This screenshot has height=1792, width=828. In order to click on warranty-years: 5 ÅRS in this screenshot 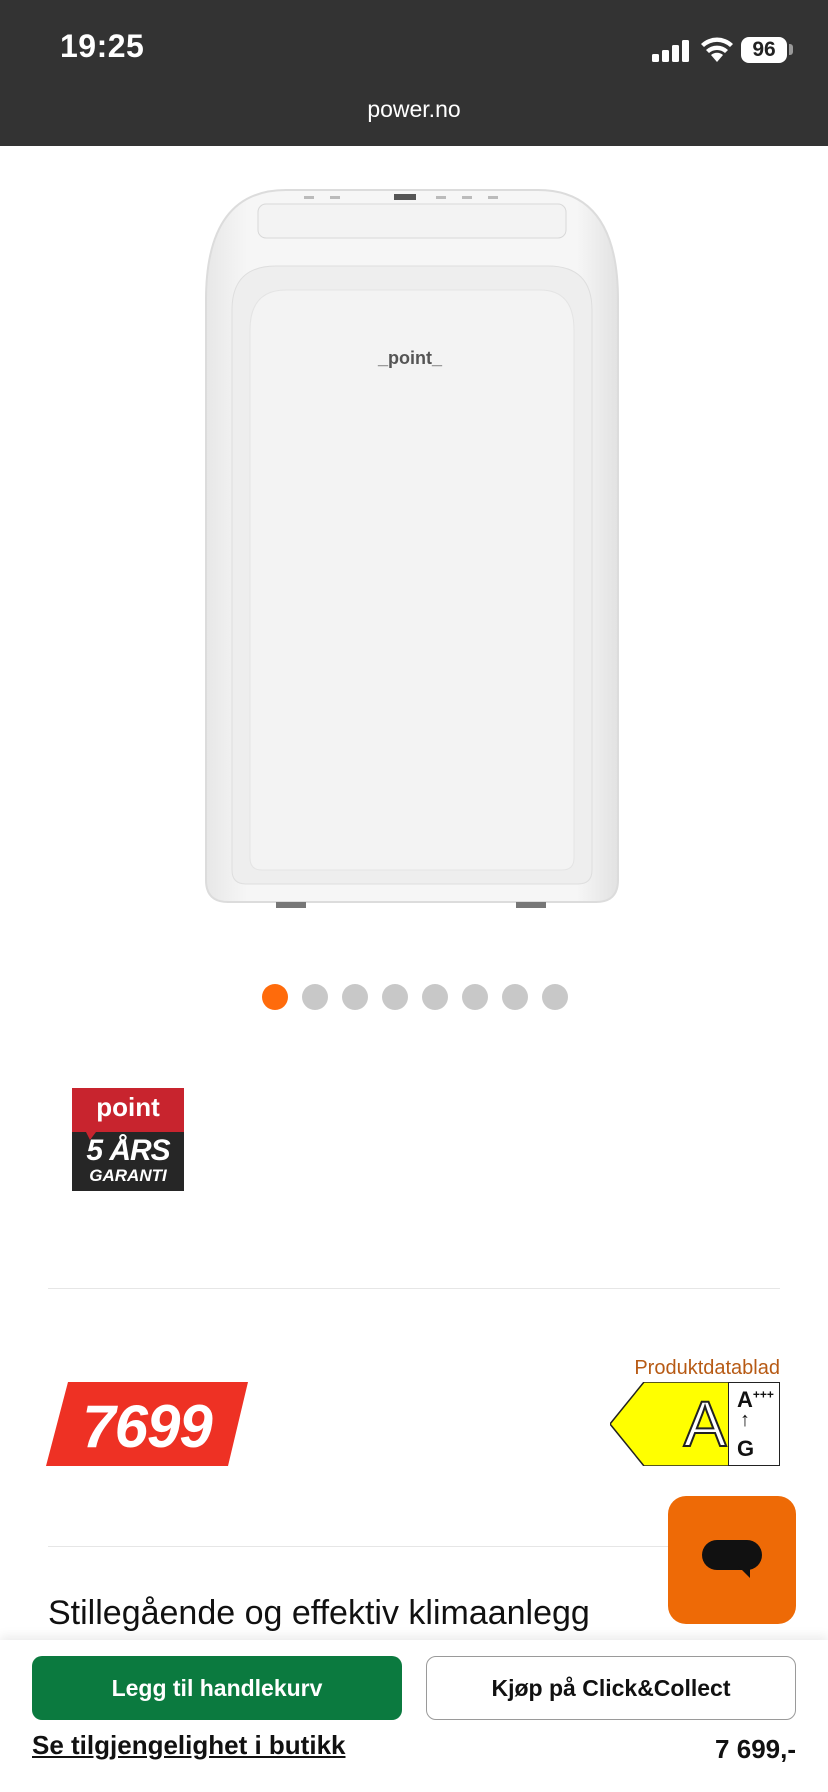, I will do `click(128, 1150)`.